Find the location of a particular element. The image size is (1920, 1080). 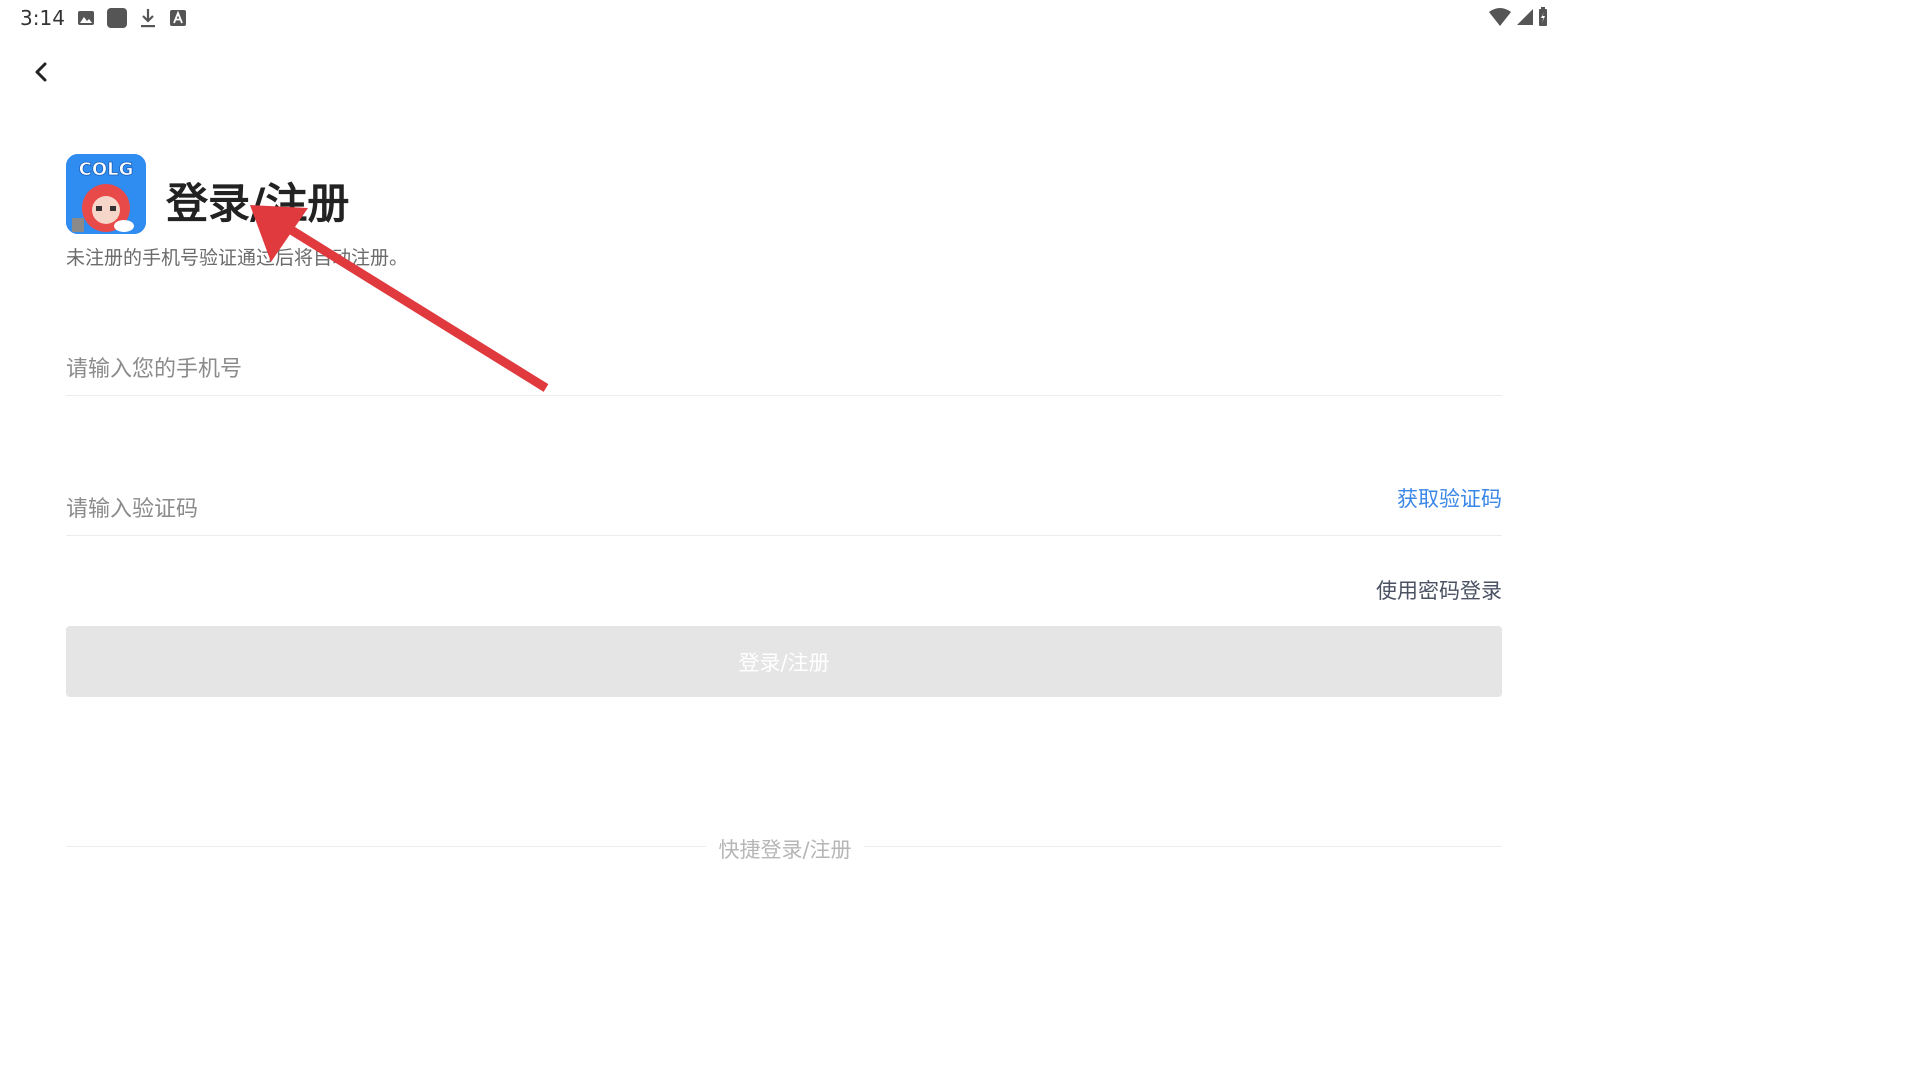

divider-right is located at coordinates (1183, 846).